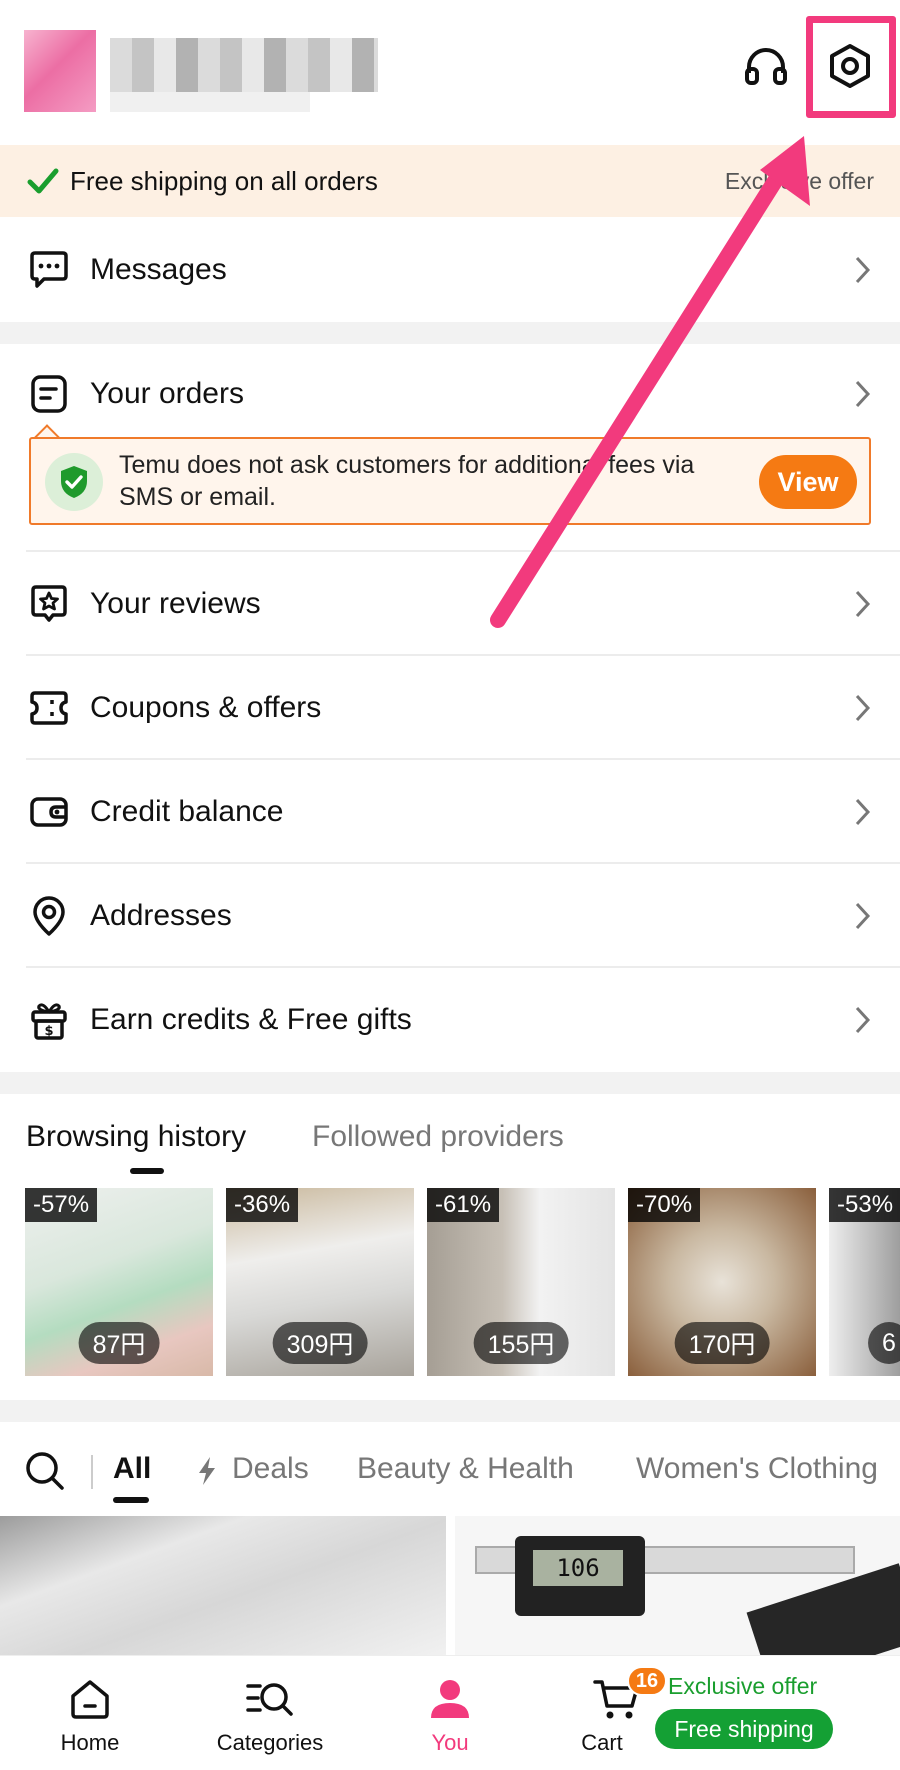 The width and height of the screenshot is (900, 1770). Describe the element at coordinates (450, 707) in the screenshot. I see `menu-item-coupons: Coupons & offers` at that location.